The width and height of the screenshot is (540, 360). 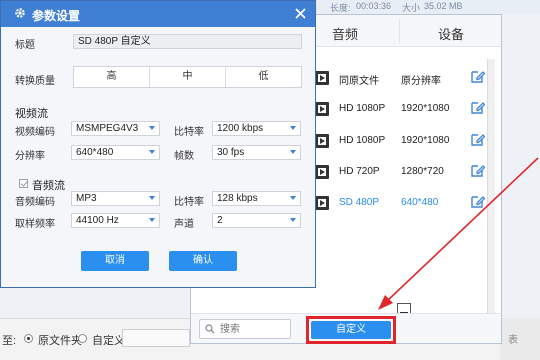 I want to click on audio-codec-select: MP3, so click(x=115, y=198).